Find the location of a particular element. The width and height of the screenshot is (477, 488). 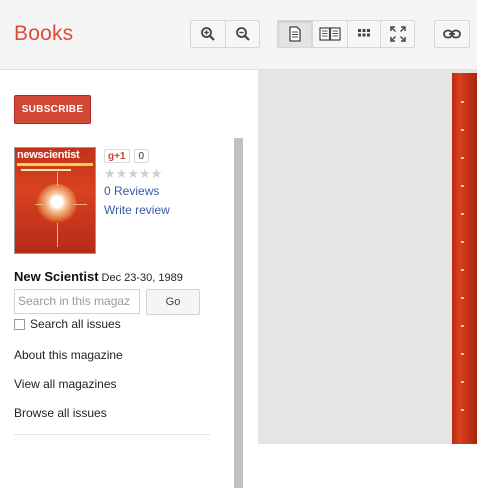

browse-all-issues-link: Browse all issues is located at coordinates (60, 413).